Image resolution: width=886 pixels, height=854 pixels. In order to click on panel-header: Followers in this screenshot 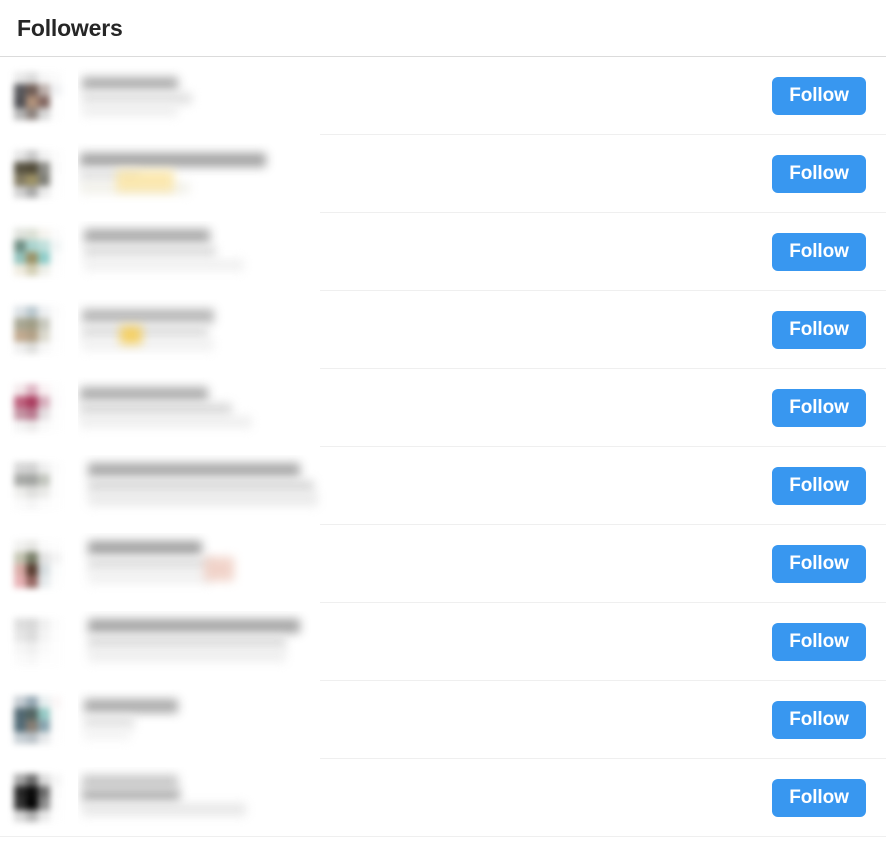, I will do `click(443, 28)`.